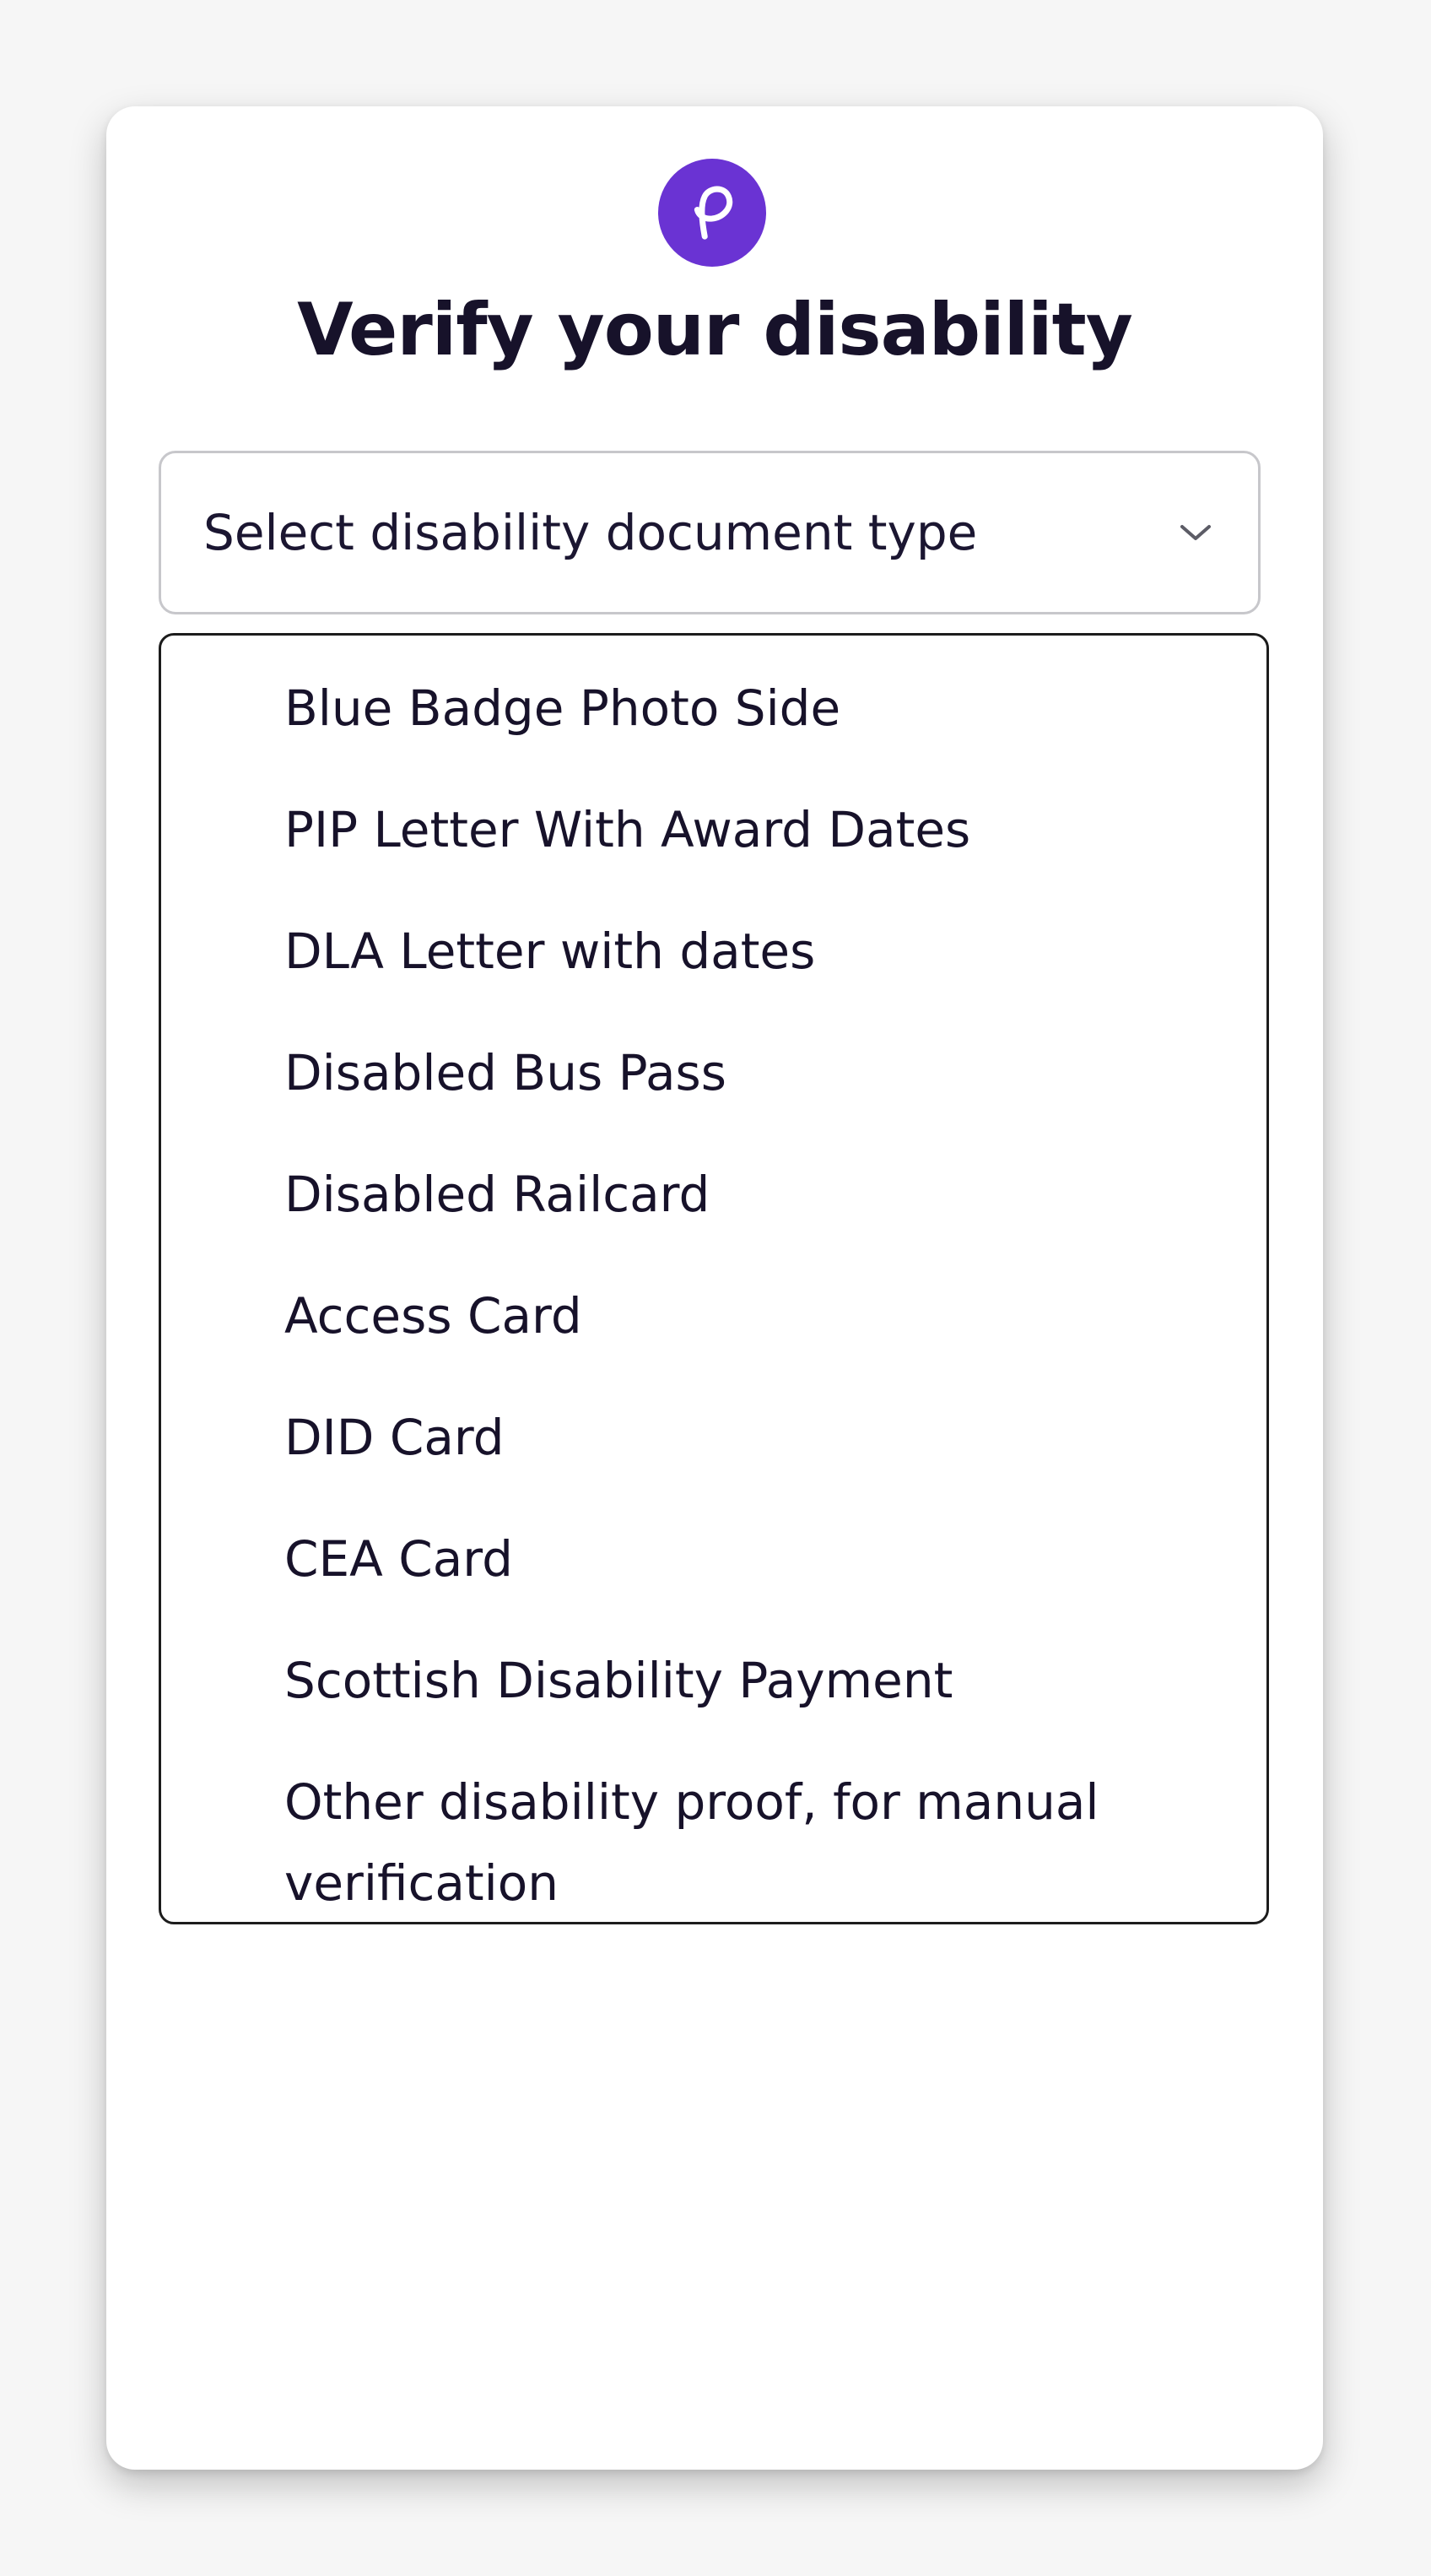 This screenshot has height=2576, width=1431. What do you see at coordinates (713, 1457) in the screenshot?
I see `option-did-card: DID Card` at bounding box center [713, 1457].